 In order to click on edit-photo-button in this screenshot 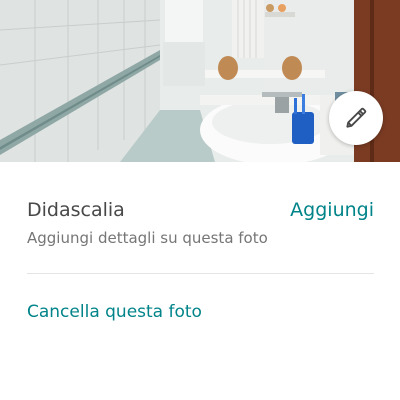, I will do `click(356, 118)`.